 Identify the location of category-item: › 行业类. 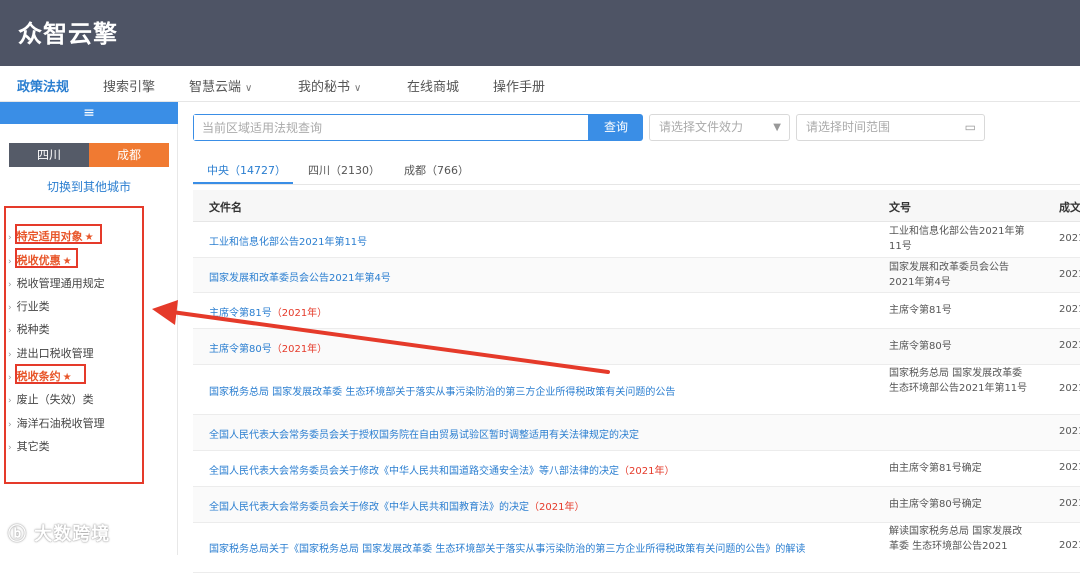
(29, 306).